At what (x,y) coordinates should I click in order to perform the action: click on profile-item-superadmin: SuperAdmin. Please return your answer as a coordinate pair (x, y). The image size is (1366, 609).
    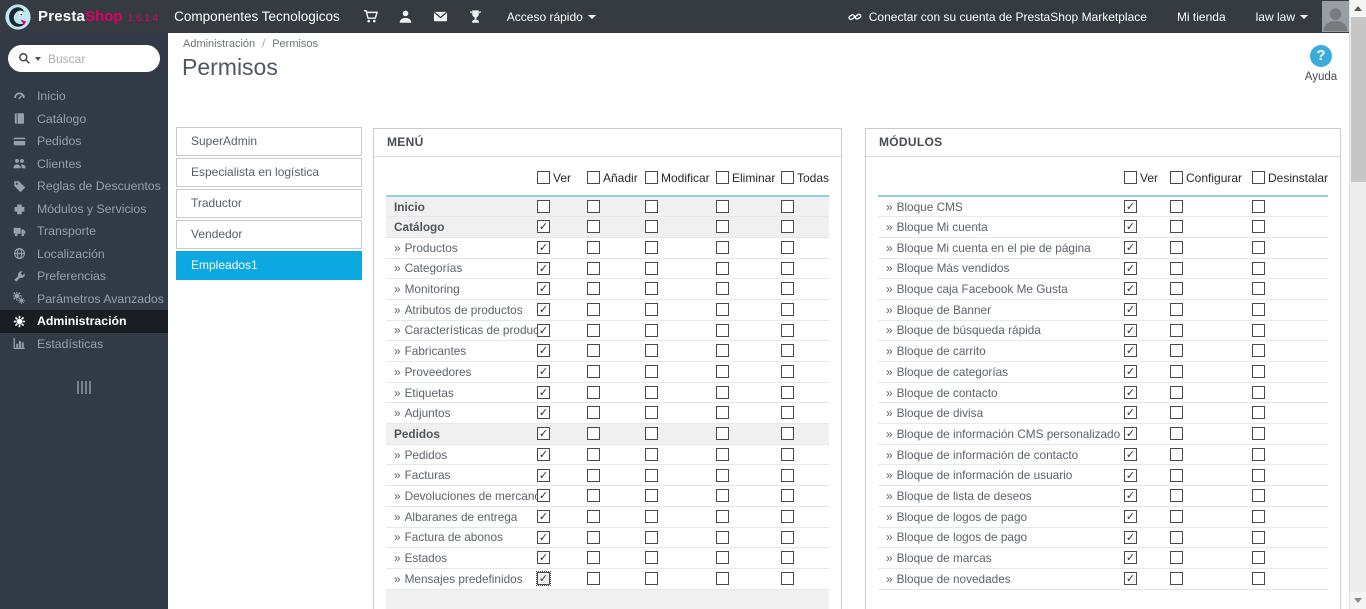
    Looking at the image, I should click on (269, 141).